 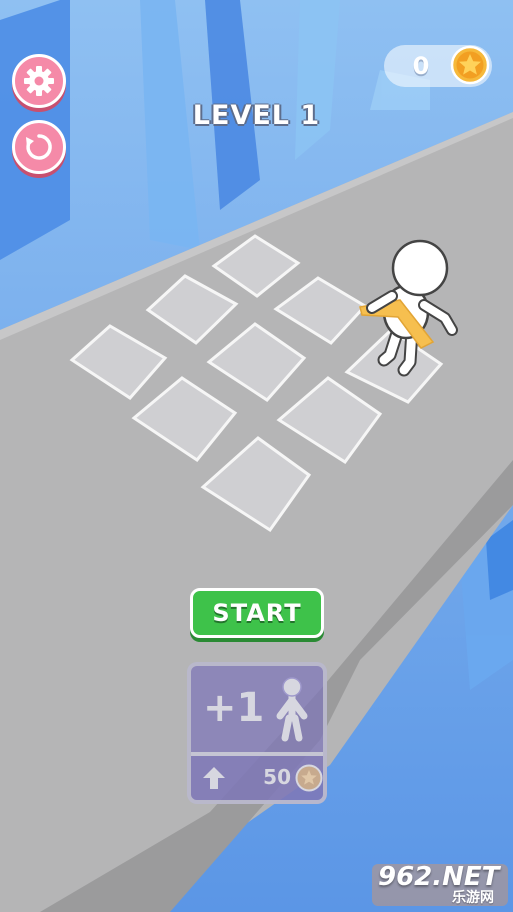 I want to click on settings-button, so click(x=39, y=81).